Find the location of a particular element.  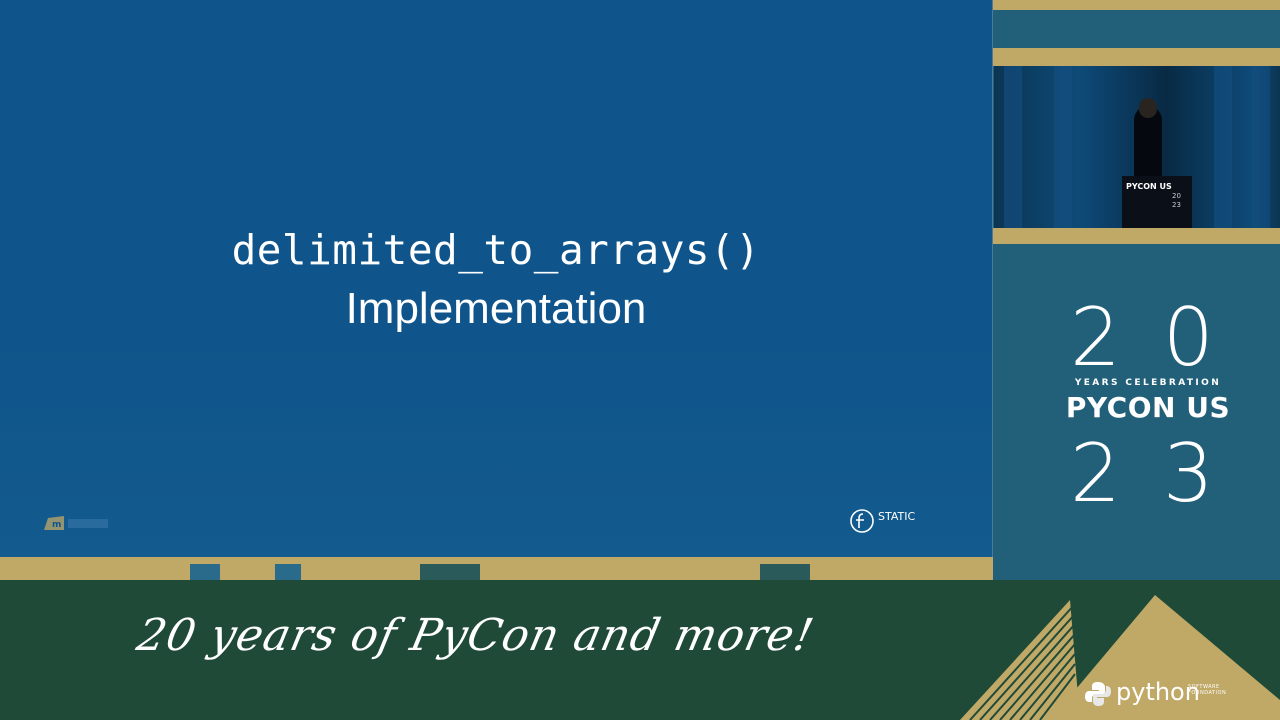

mountain-graphic is located at coordinates (1120, 657).